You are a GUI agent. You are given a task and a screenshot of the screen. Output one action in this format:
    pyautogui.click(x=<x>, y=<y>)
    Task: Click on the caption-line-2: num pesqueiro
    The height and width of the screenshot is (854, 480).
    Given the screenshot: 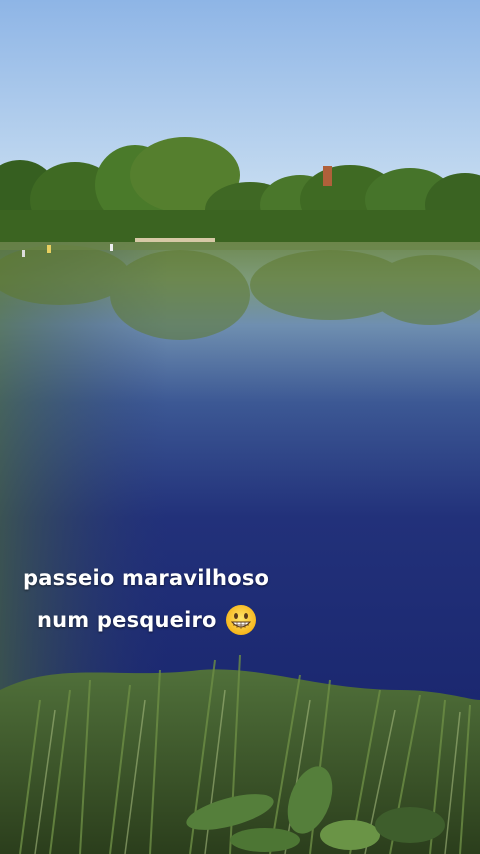 What is the action you would take?
    pyautogui.click(x=147, y=620)
    